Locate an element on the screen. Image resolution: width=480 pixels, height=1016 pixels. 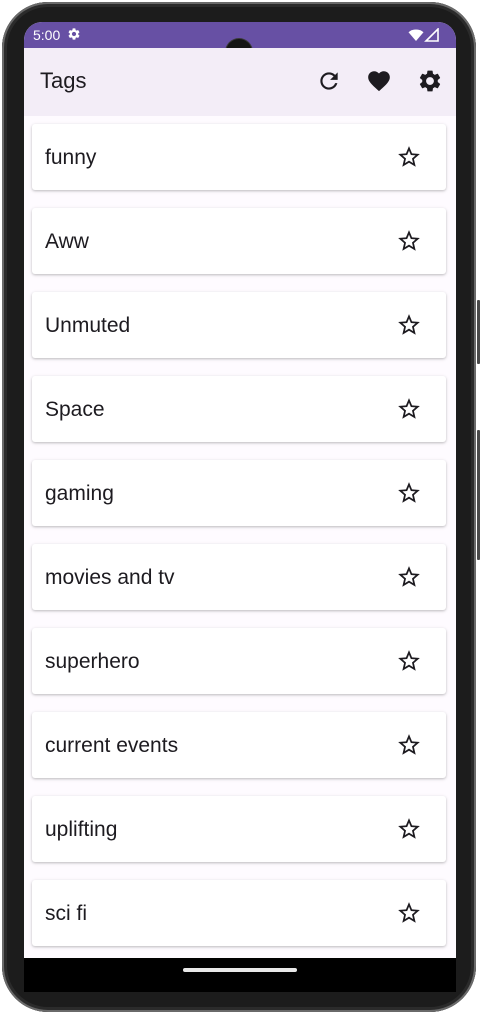
tag-label: funny is located at coordinates (71, 157).